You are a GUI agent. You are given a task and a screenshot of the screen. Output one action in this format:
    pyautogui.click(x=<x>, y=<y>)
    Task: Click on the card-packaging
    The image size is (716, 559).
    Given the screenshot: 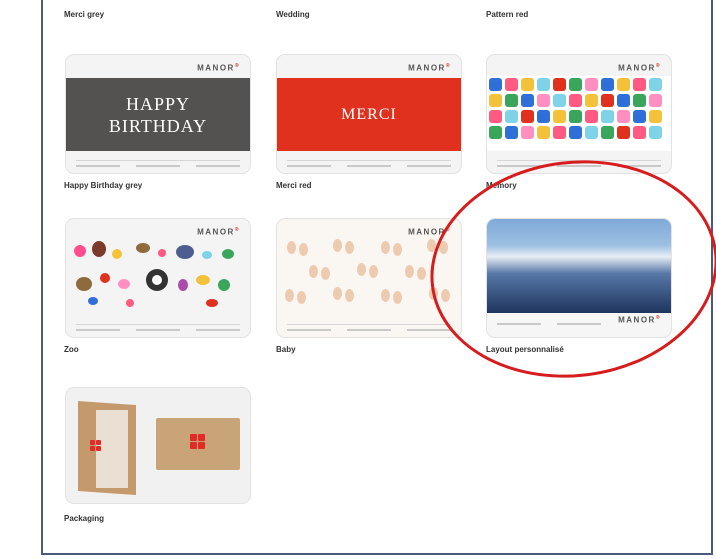 What is the action you would take?
    pyautogui.click(x=158, y=445)
    